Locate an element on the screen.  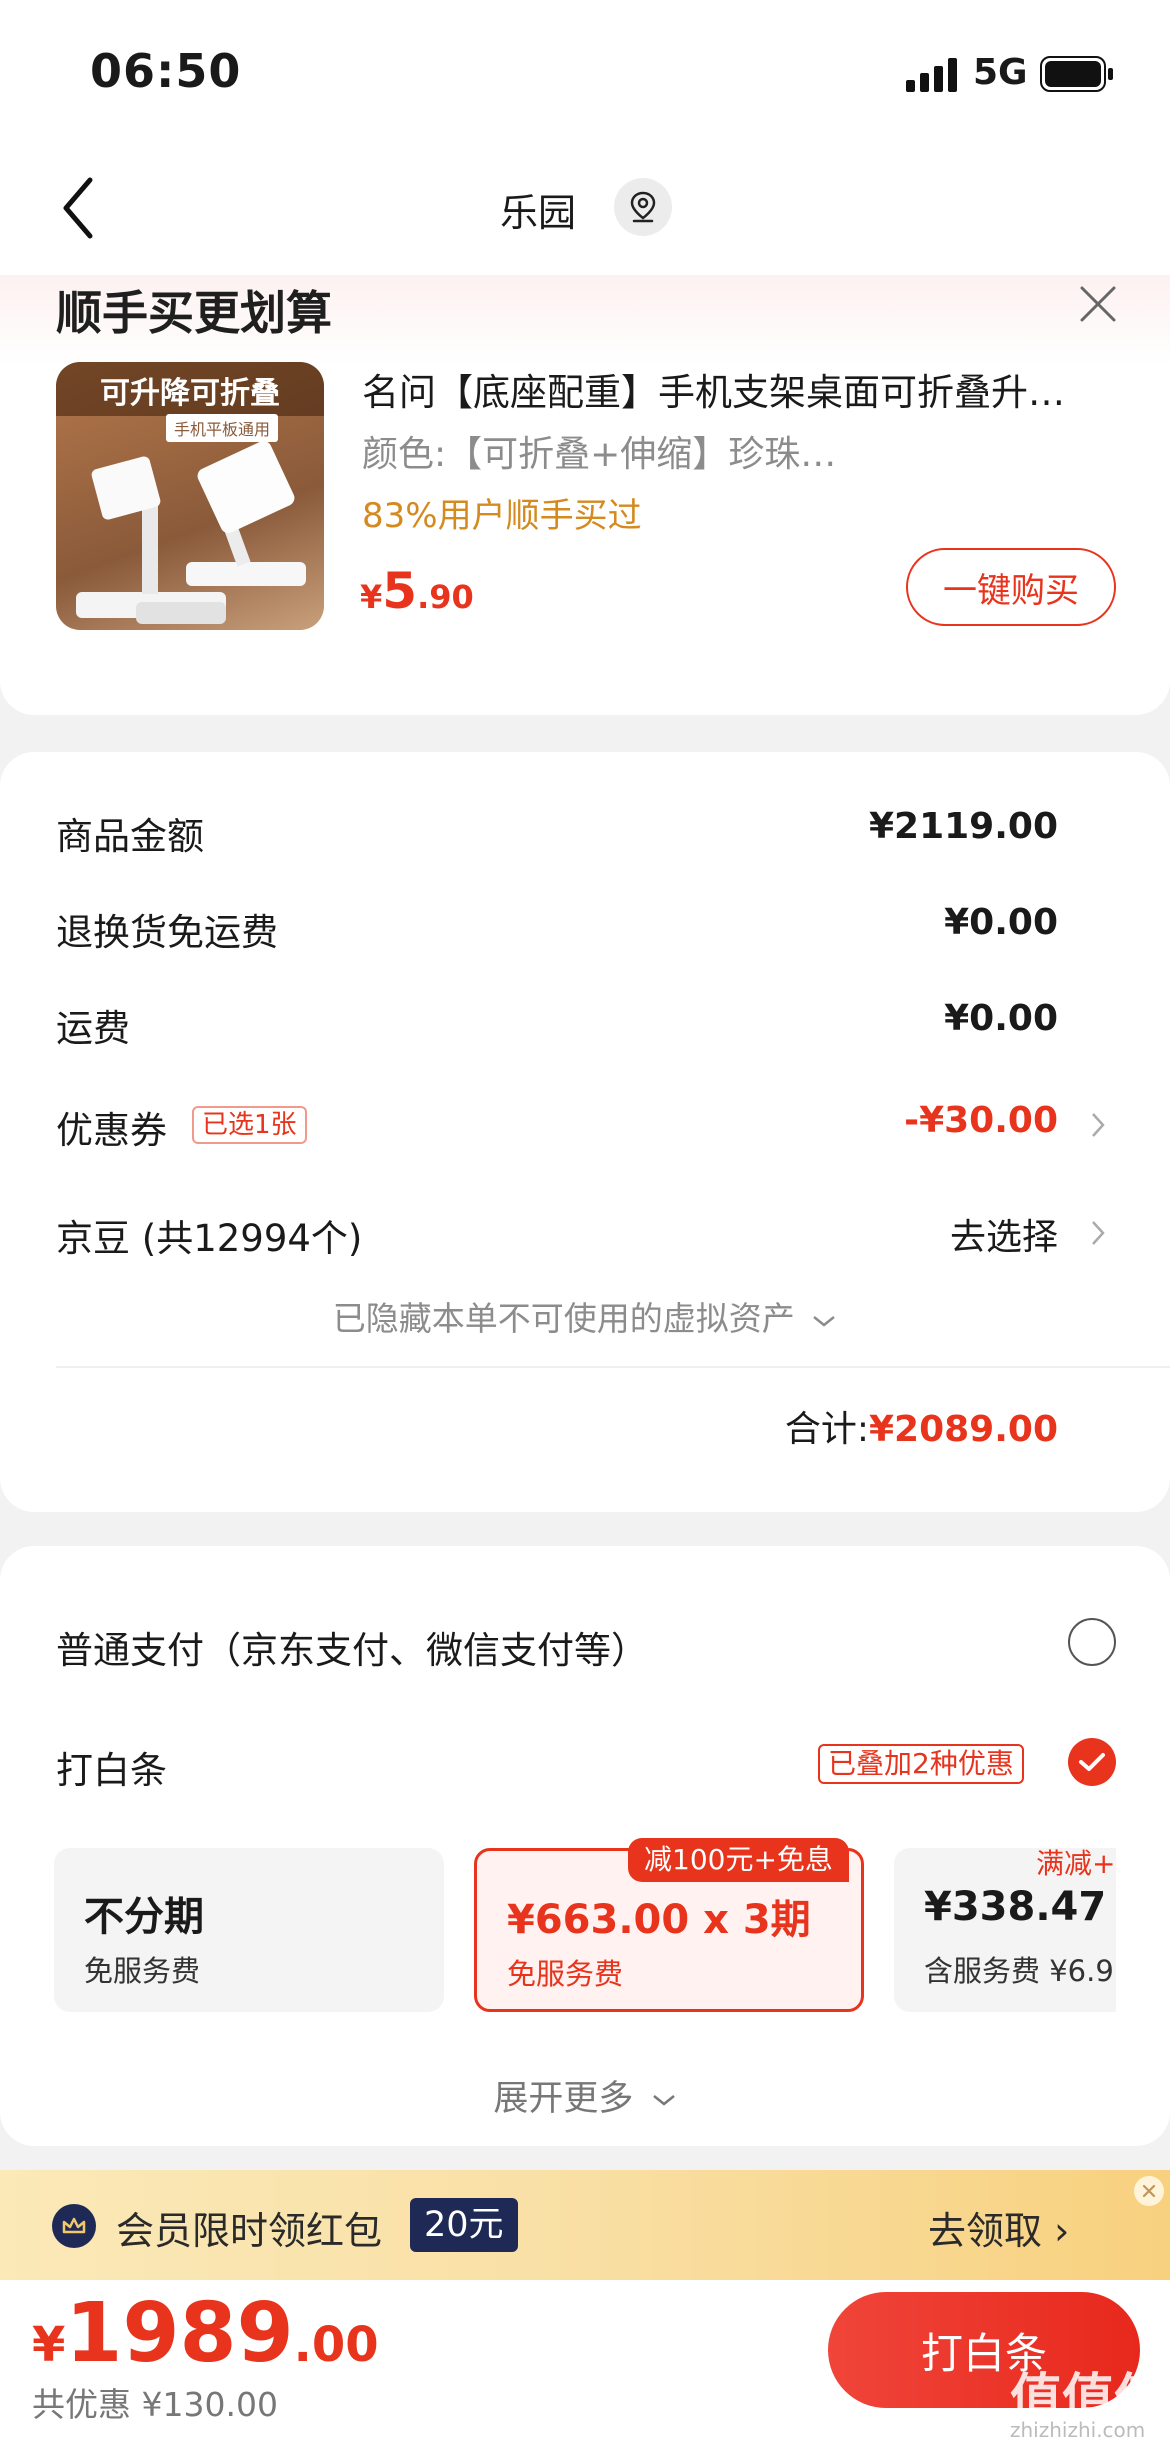
normal-pay-radio is located at coordinates (1092, 1642).